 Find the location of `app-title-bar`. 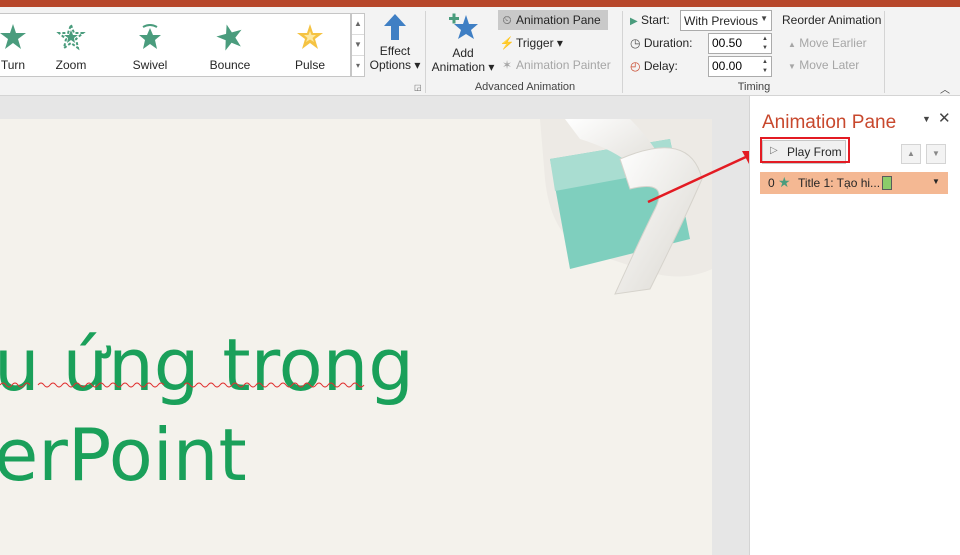

app-title-bar is located at coordinates (480, 3).